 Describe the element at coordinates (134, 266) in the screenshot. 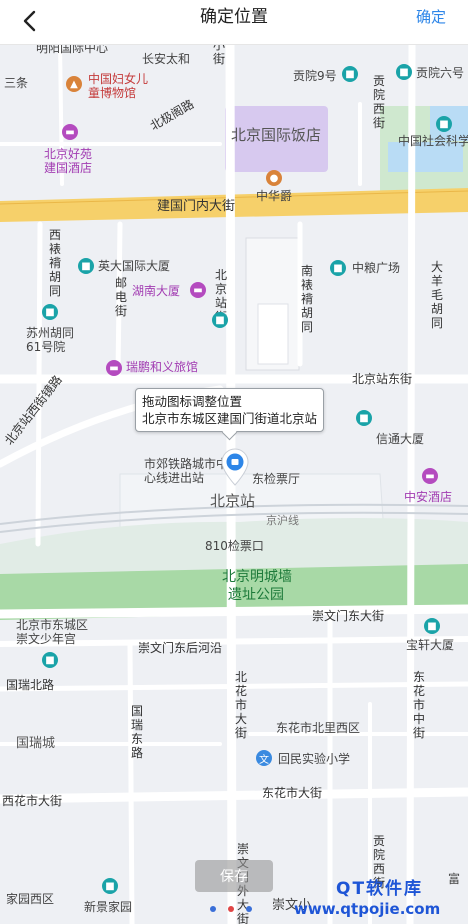

I see `place-yingda: 英大国际大厦` at that location.